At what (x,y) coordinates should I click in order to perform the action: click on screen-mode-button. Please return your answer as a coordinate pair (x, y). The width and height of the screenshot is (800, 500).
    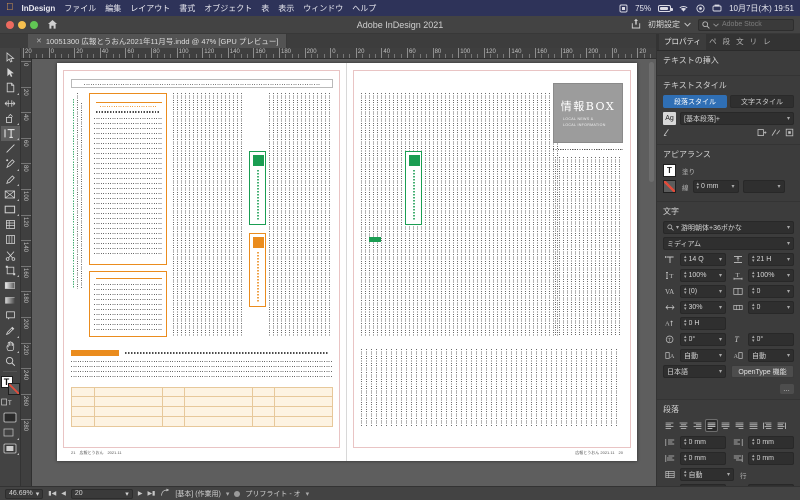
    Looking at the image, I should click on (10, 448).